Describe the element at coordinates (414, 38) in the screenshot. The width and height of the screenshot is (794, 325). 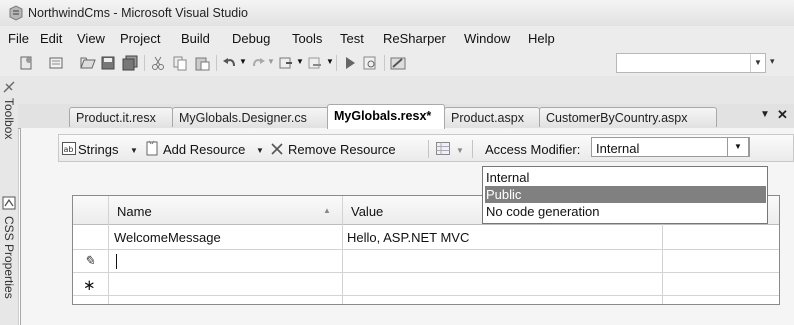
I see `menu-resharper: ReSharper` at that location.